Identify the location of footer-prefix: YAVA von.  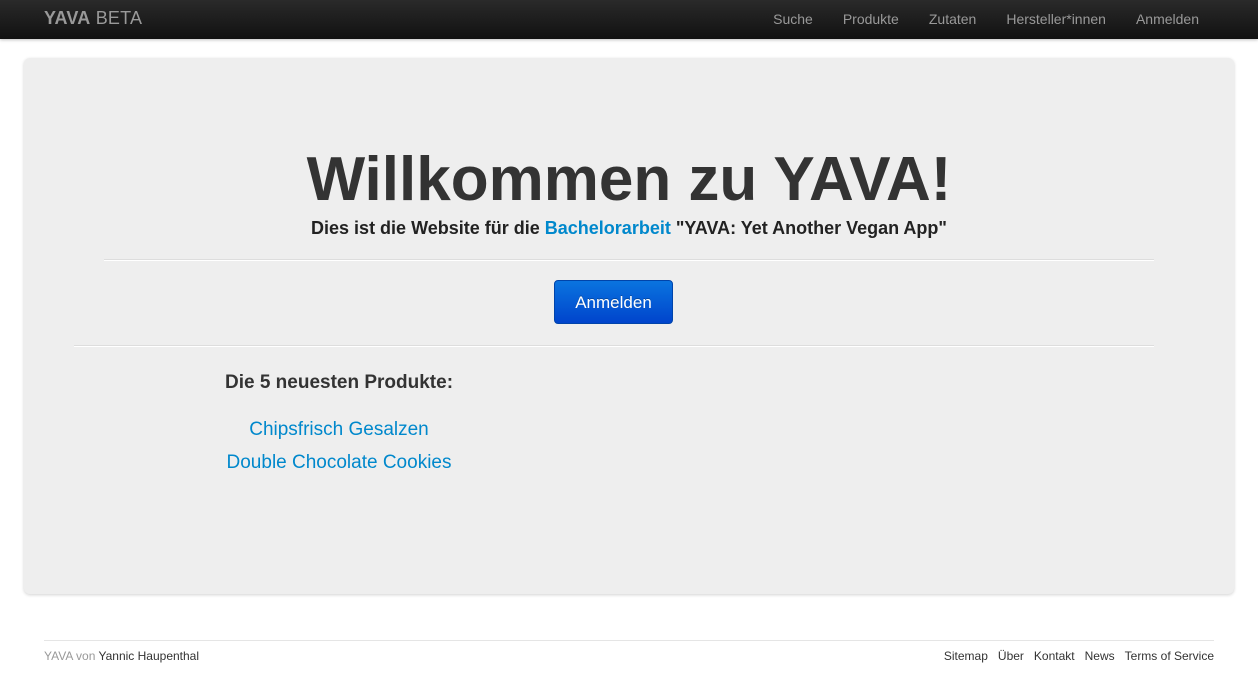
(70, 656).